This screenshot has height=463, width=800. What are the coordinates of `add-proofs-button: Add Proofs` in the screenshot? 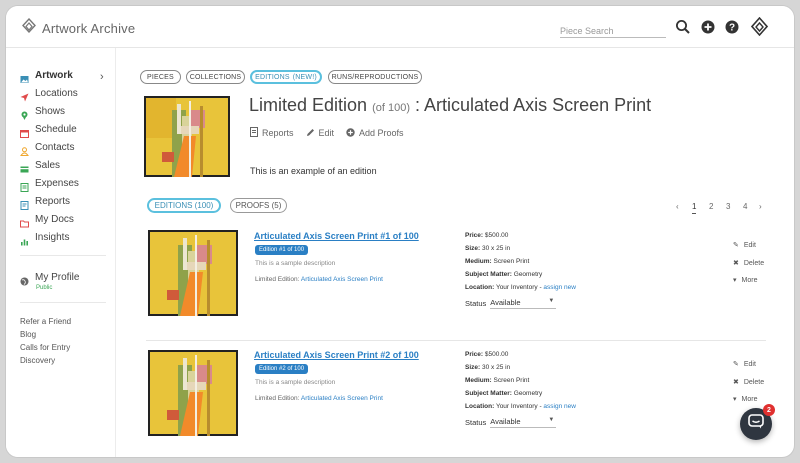 It's located at (375, 133).